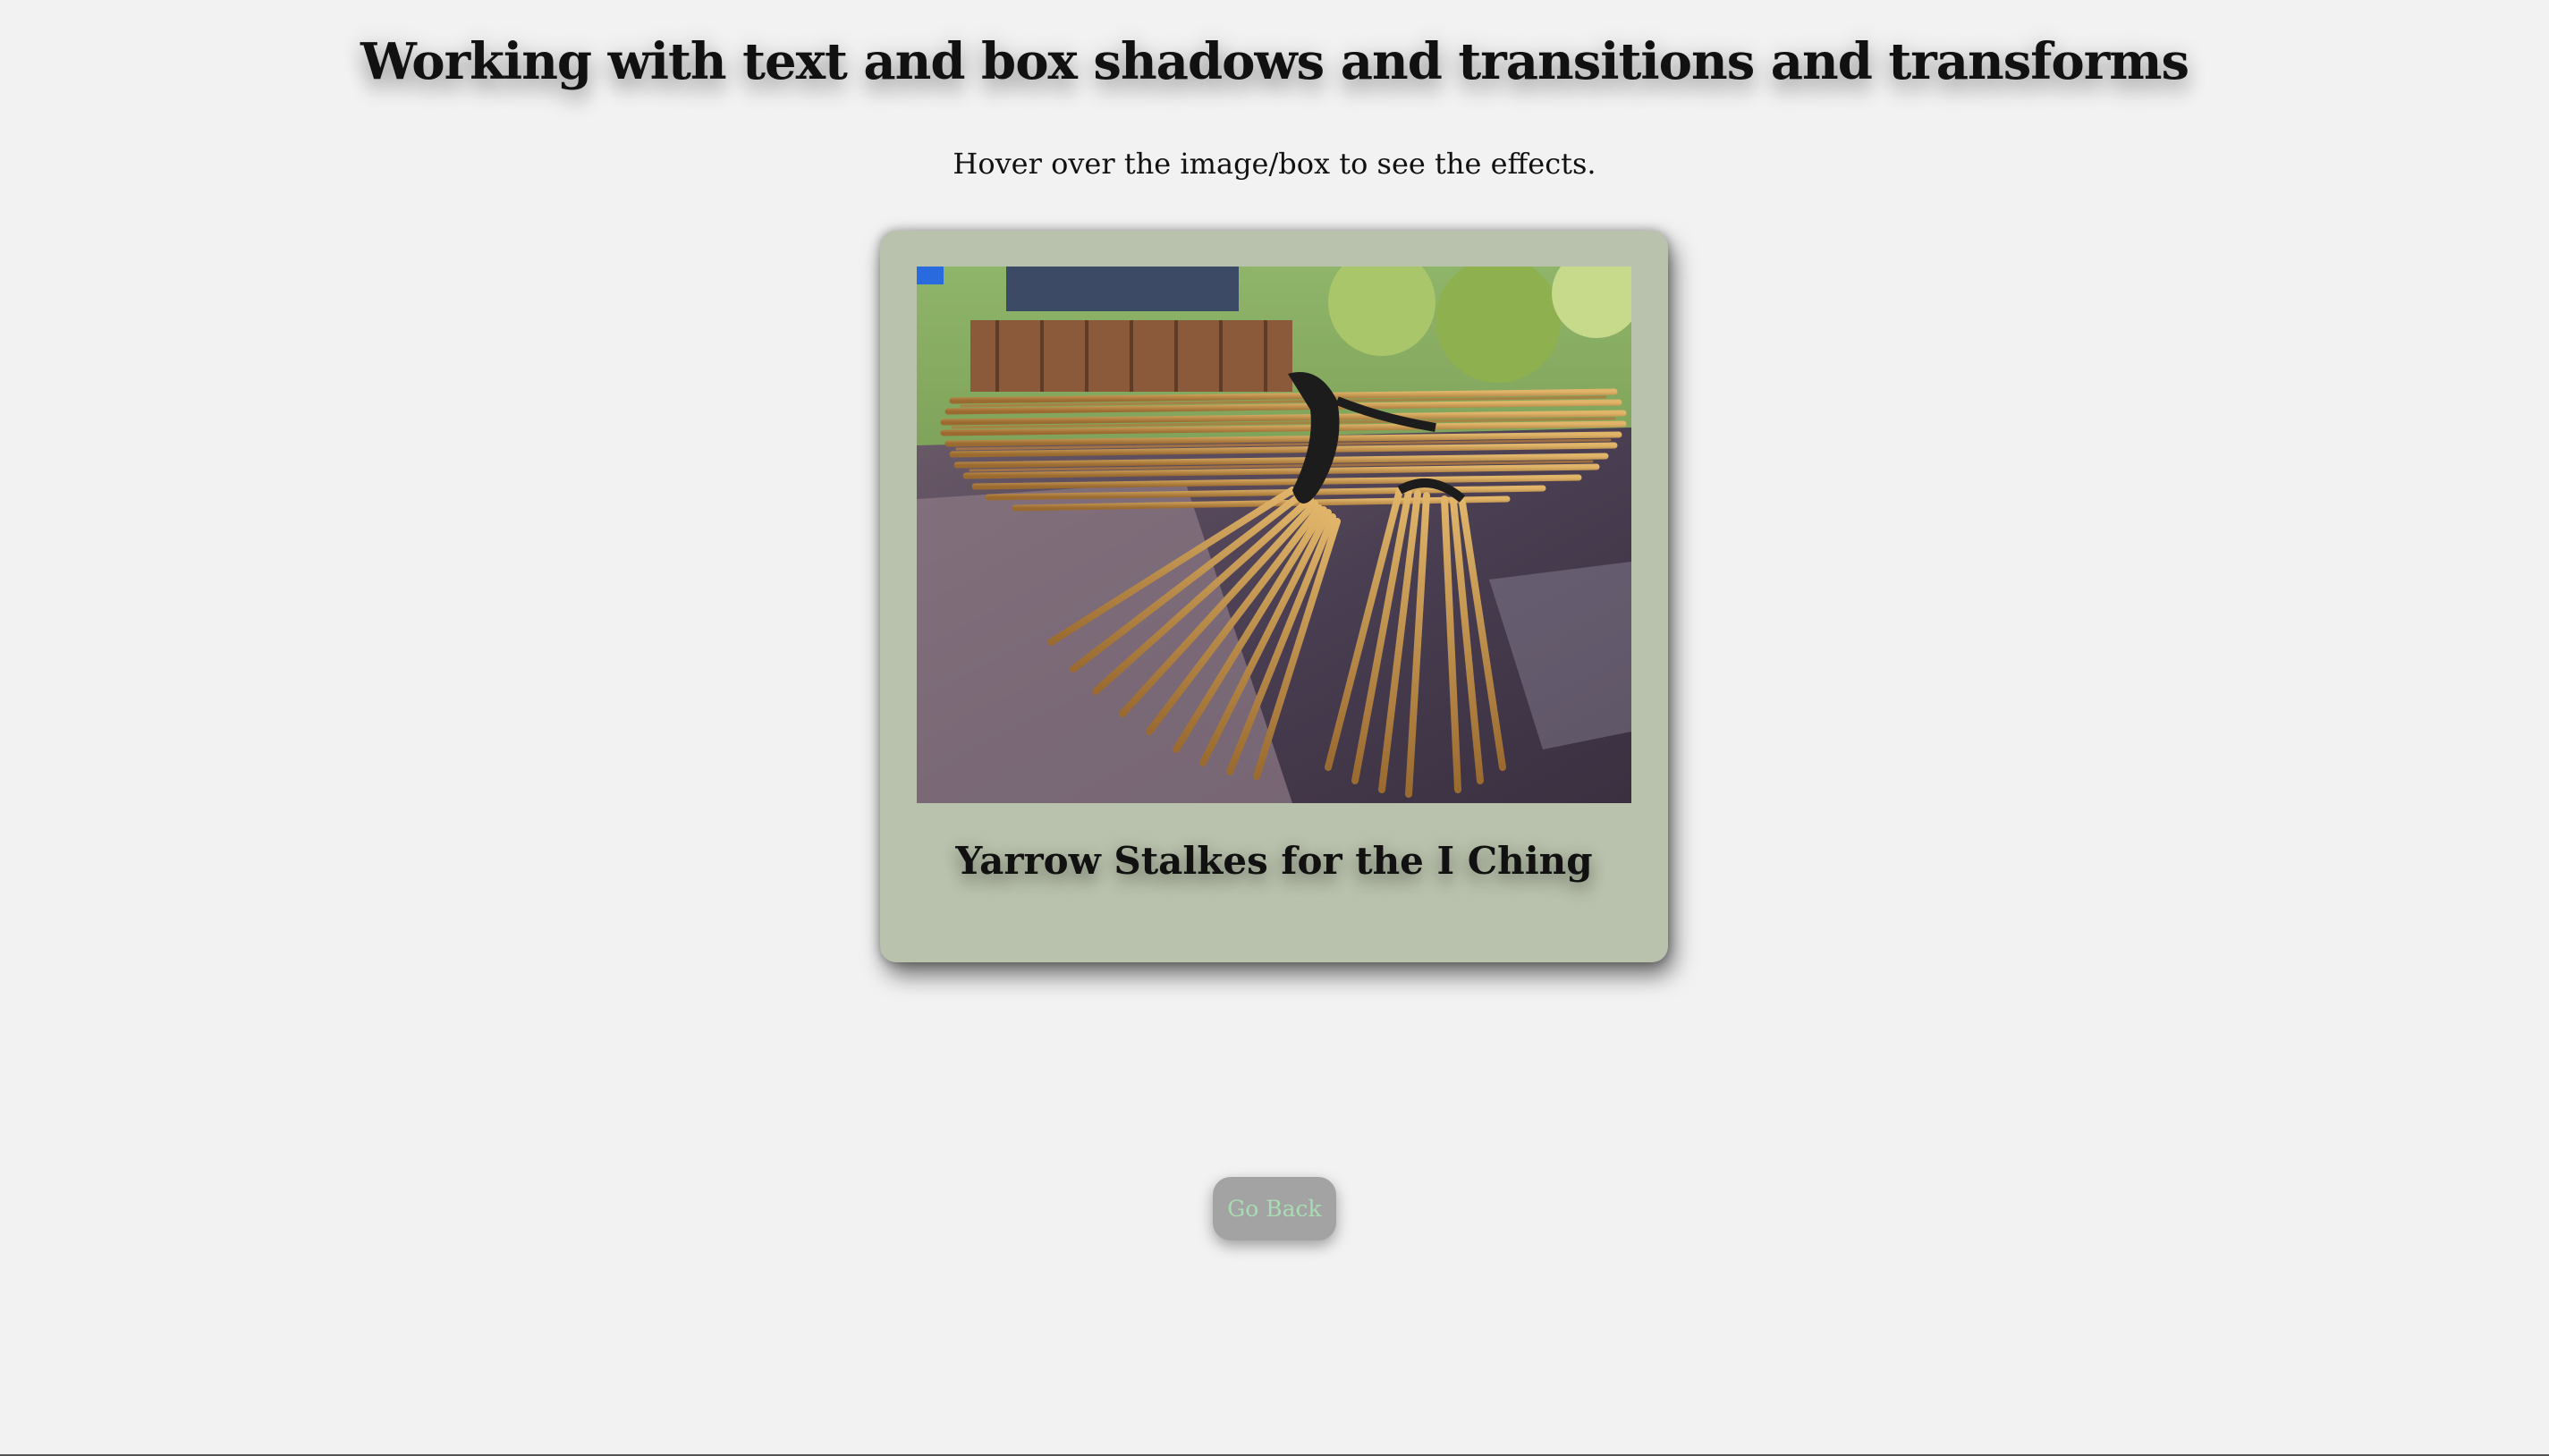  Describe the element at coordinates (1274, 535) in the screenshot. I see `yarrow-stalks-photo` at that location.